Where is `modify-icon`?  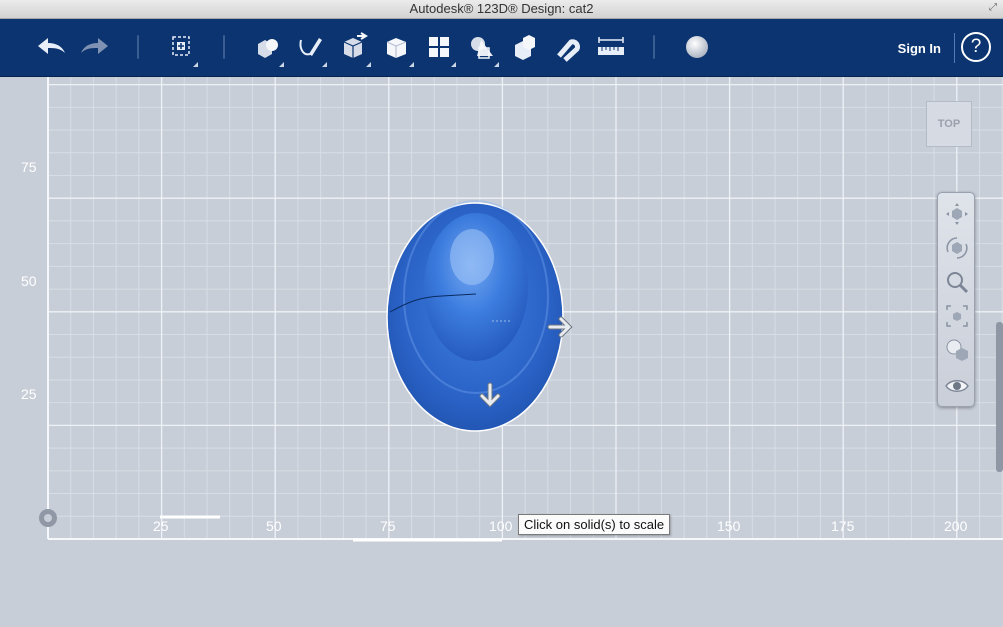
modify-icon is located at coordinates (396, 48).